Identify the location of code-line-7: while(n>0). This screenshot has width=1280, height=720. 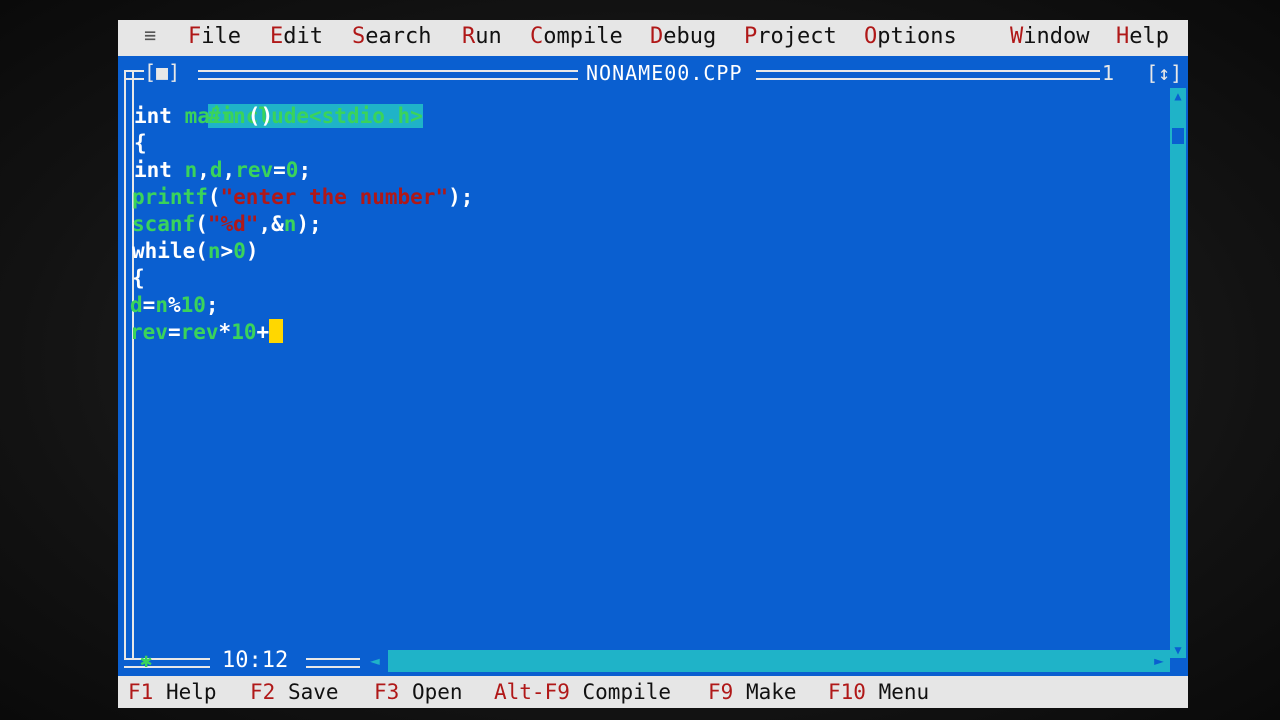
(195, 251).